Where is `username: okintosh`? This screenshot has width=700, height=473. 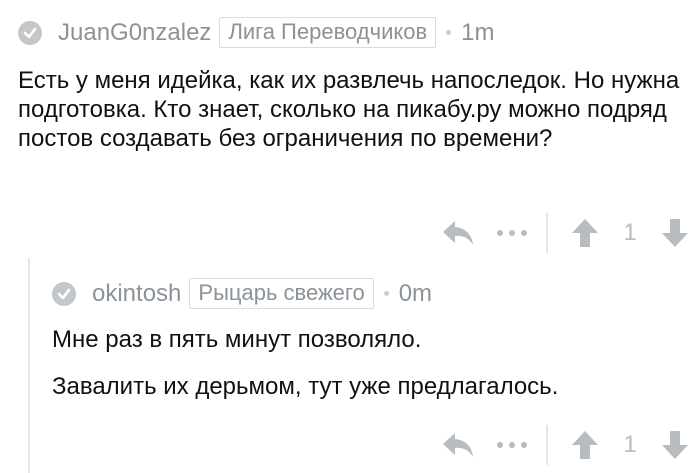 username: okintosh is located at coordinates (136, 294).